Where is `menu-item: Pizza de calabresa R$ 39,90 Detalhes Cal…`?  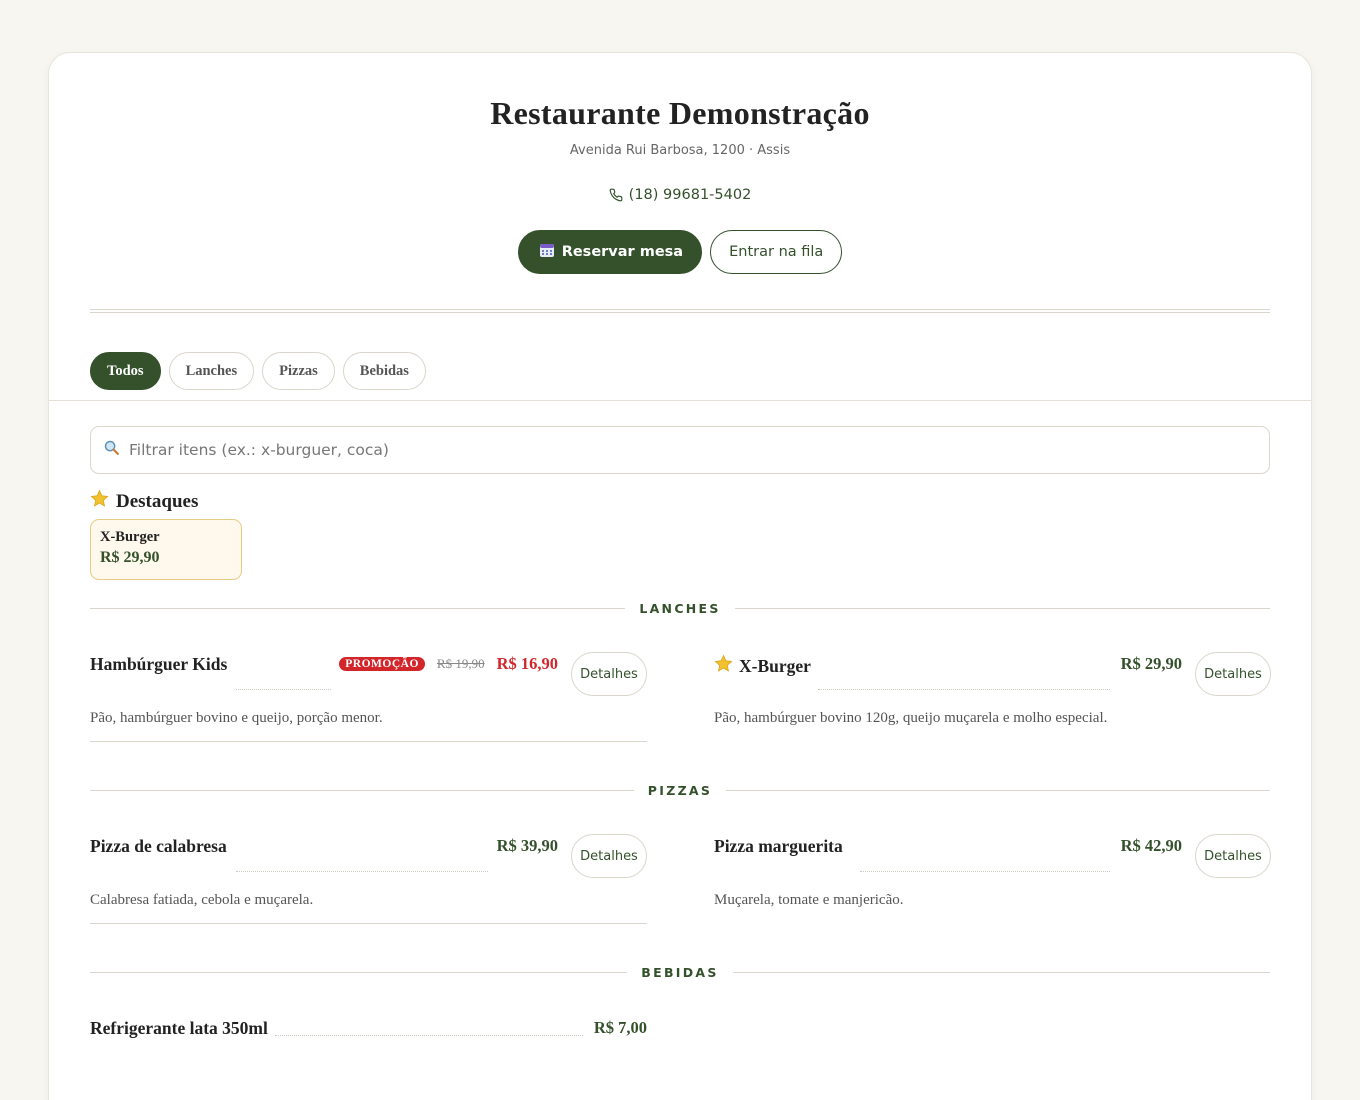
menu-item: Pizza de calabresa R$ 39,90 Detalhes Cal… is located at coordinates (368, 879).